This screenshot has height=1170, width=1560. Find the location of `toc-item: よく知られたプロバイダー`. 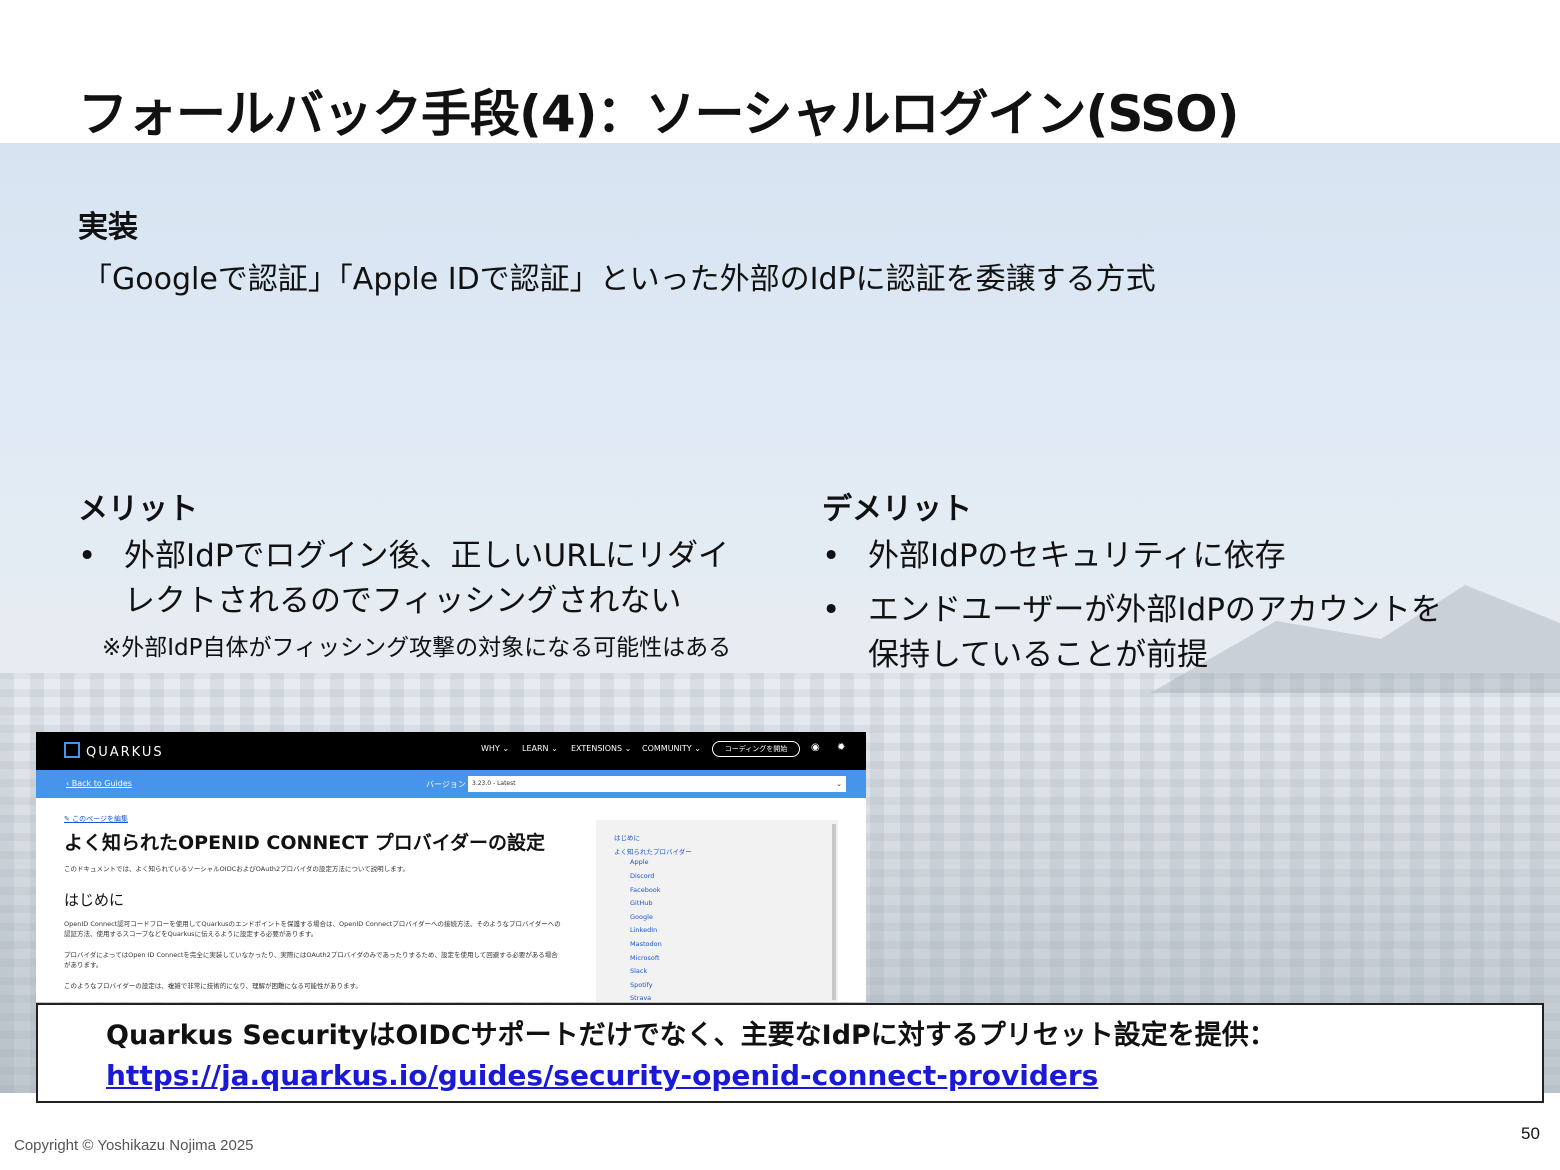

toc-item: よく知られたプロバイダー is located at coordinates (653, 851).